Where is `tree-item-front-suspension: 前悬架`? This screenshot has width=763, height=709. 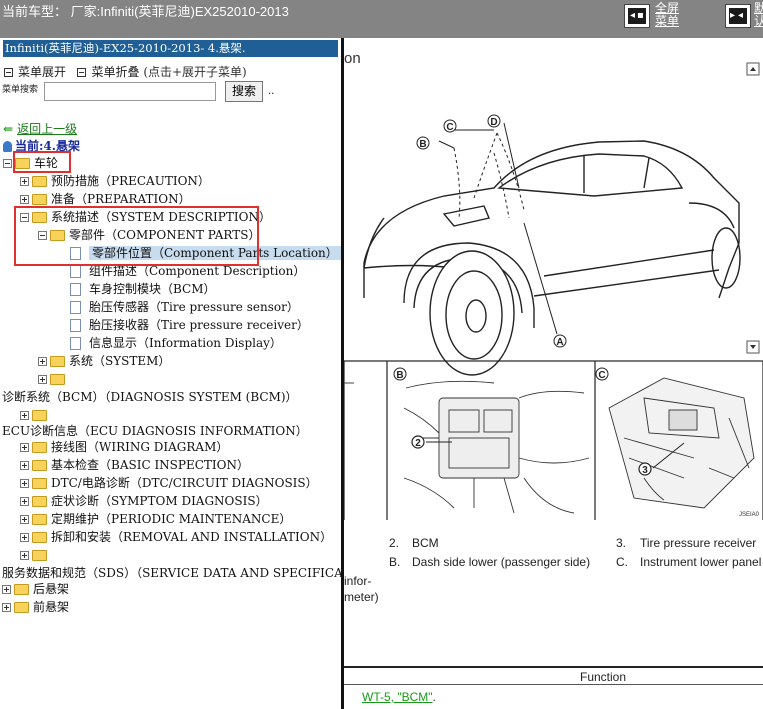
tree-item-front-suspension: 前悬架 is located at coordinates (35, 607).